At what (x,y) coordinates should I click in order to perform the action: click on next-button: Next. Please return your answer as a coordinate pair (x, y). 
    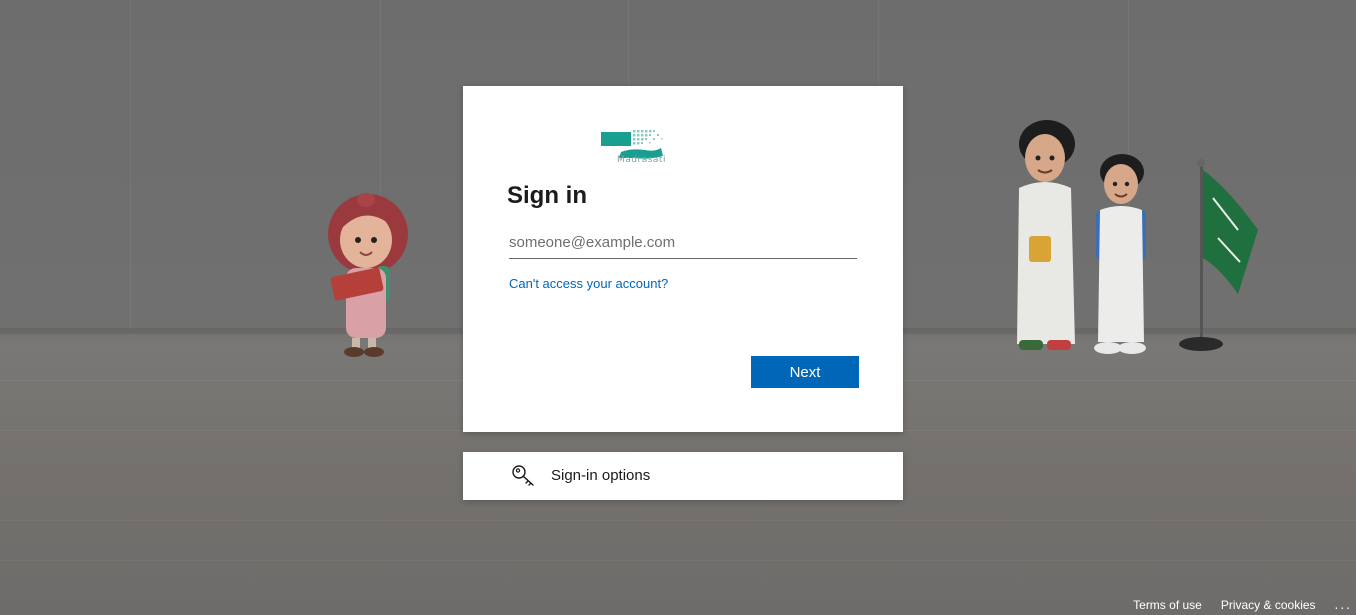
    Looking at the image, I should click on (805, 372).